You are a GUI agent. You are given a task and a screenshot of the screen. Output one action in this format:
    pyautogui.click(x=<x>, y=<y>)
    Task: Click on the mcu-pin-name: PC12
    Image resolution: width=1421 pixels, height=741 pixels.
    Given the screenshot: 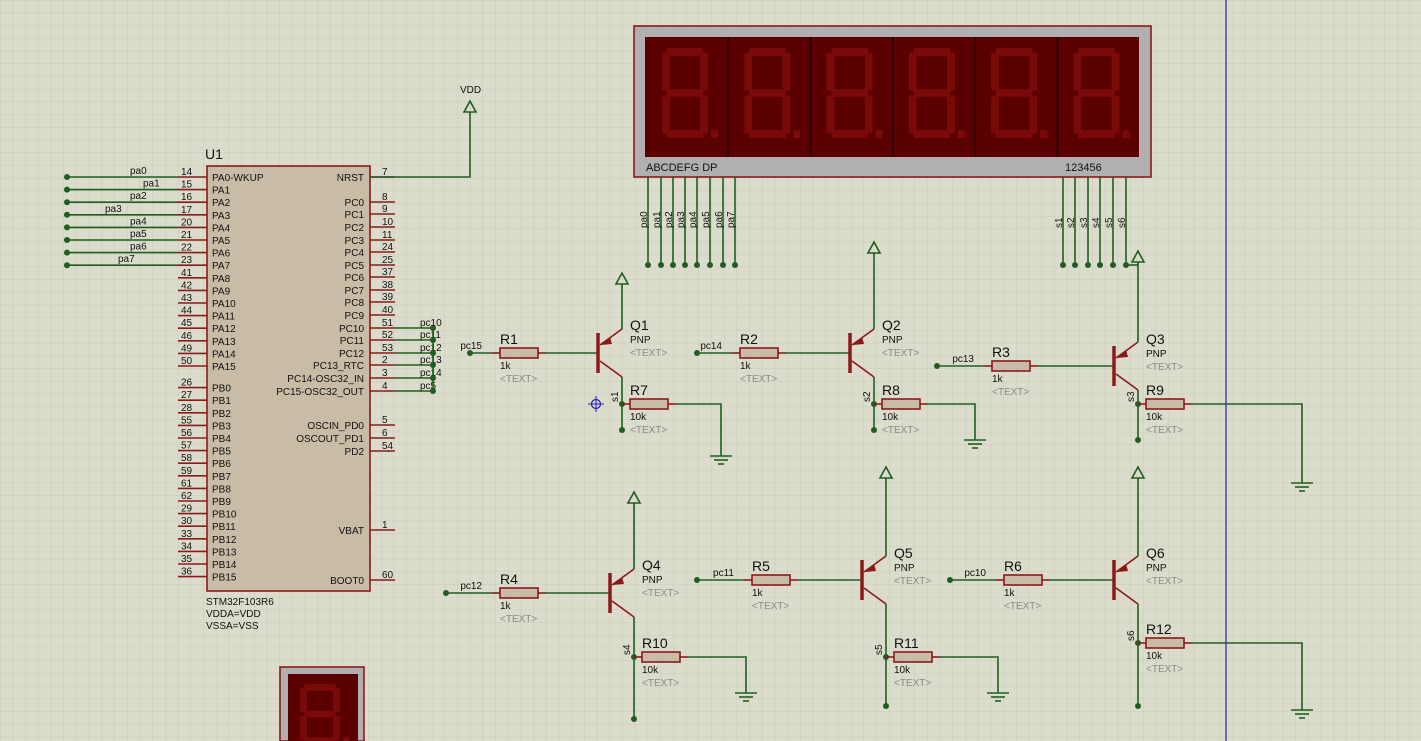 What is the action you would take?
    pyautogui.click(x=351, y=354)
    